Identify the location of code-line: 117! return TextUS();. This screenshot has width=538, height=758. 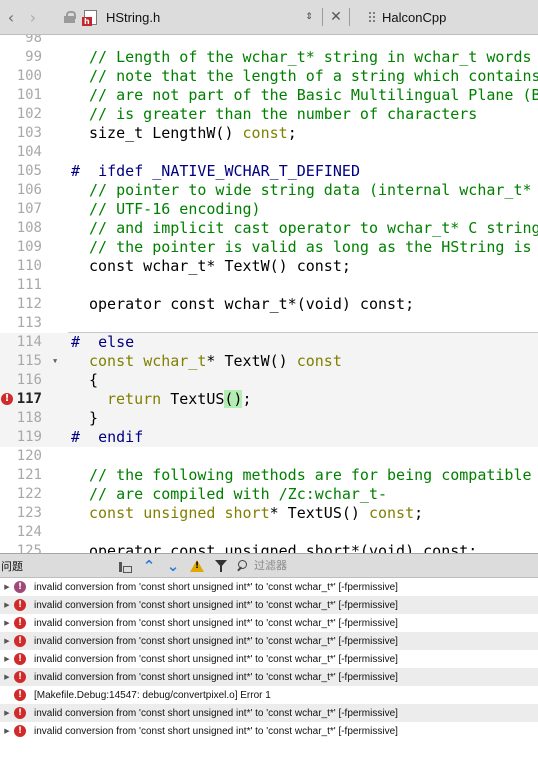
(269, 399).